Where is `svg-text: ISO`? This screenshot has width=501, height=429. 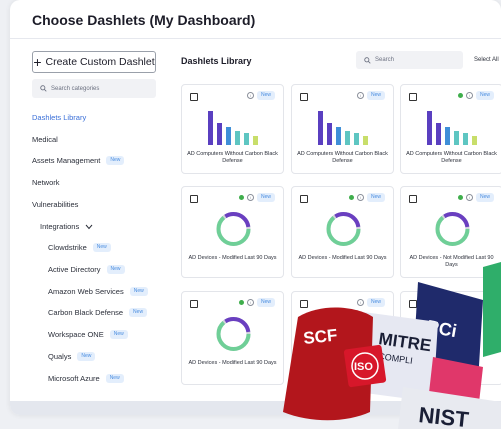 svg-text: ISO is located at coordinates (363, 367).